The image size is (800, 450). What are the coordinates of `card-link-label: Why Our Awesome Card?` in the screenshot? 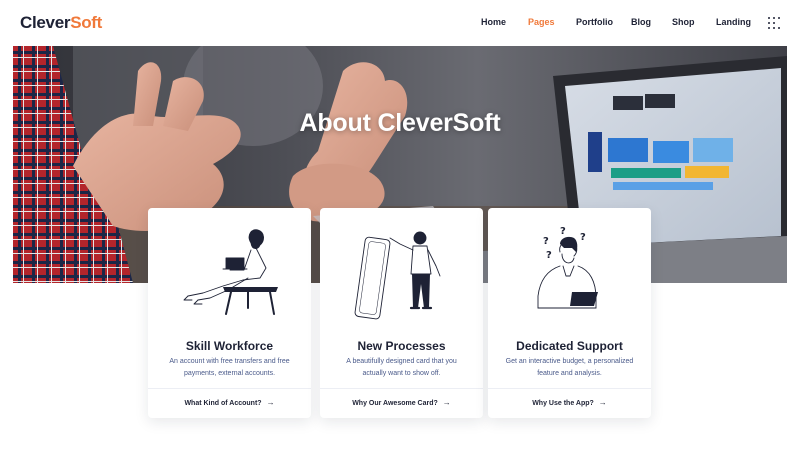 It's located at (395, 403).